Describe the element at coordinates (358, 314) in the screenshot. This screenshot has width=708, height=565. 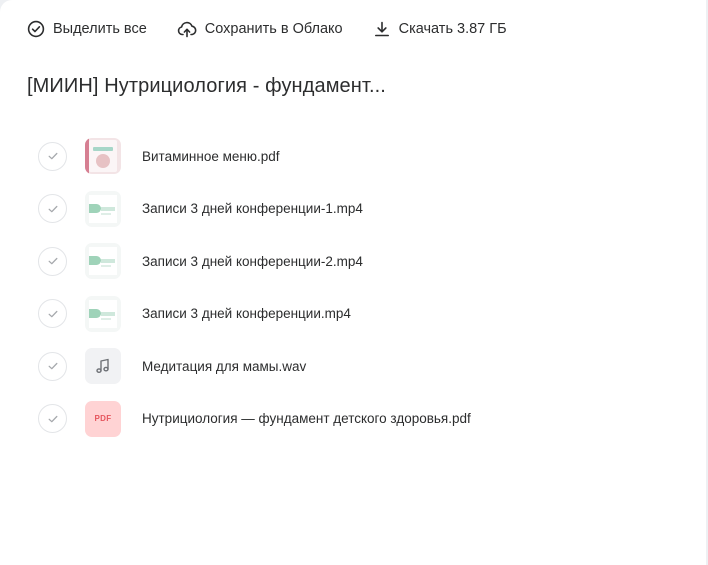
I see `file-row: Записи 3 дней конференции.mp4` at that location.